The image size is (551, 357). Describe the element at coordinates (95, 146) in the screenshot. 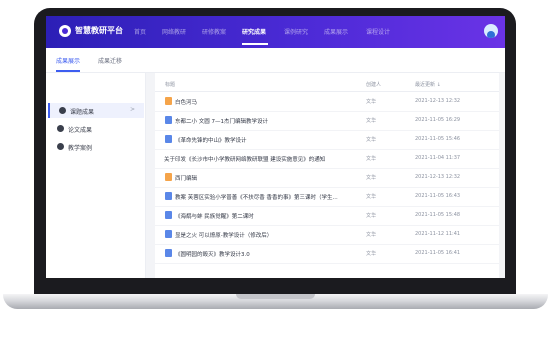

I see `sidebar-item-teaching-cases: 教学案例` at that location.